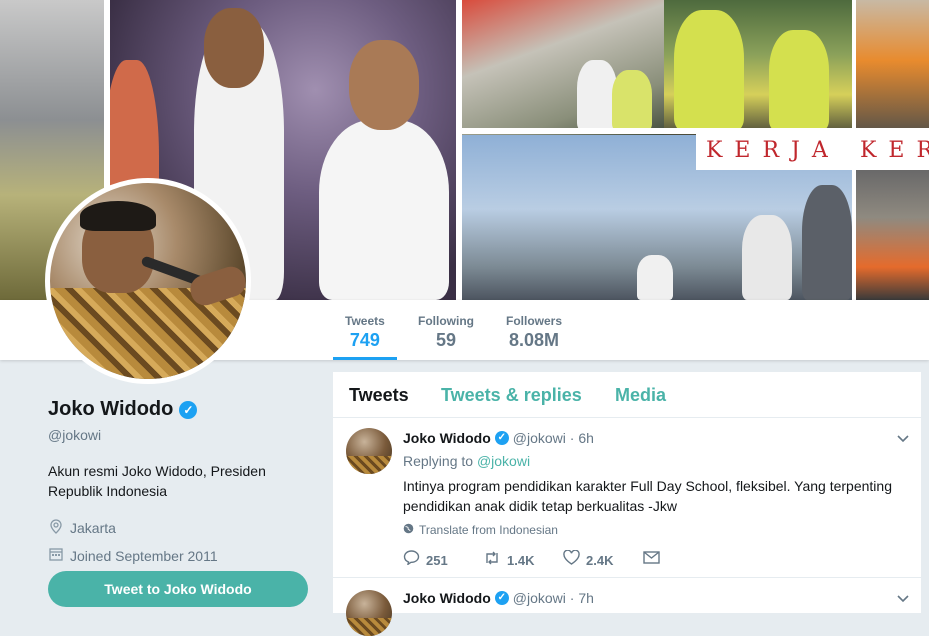 This screenshot has height=636, width=929. Describe the element at coordinates (773, 150) in the screenshot. I see `banner-slogan: KERJA` at that location.